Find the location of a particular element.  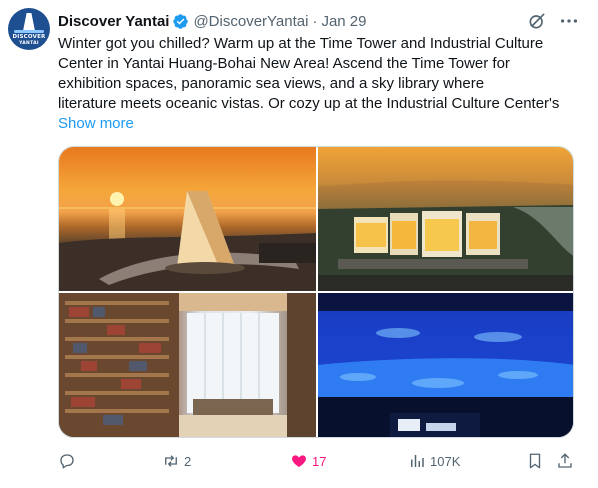

like-button: 17 is located at coordinates (308, 461).